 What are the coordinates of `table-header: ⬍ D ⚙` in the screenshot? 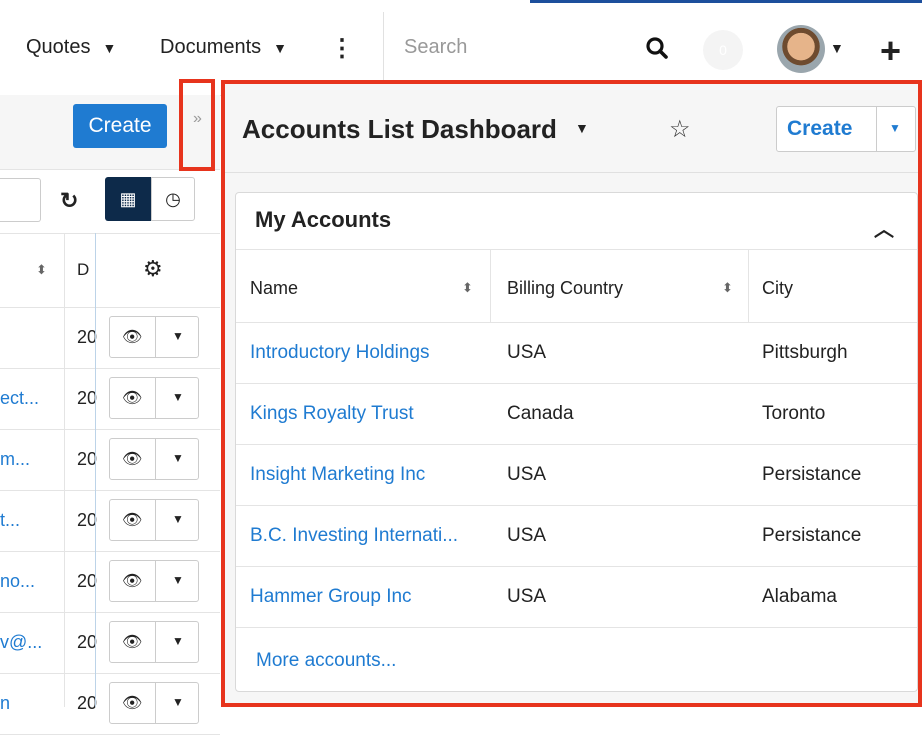 It's located at (110, 270).